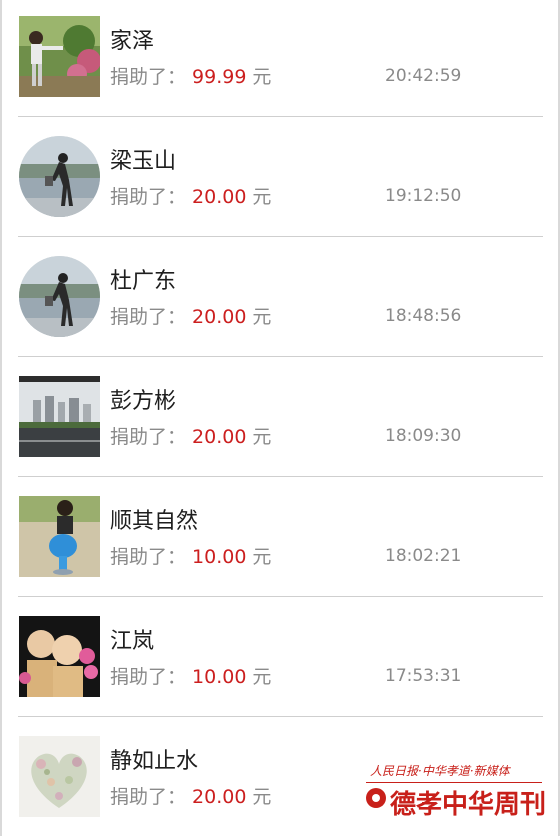 The width and height of the screenshot is (560, 840). Describe the element at coordinates (423, 556) in the screenshot. I see `donation-time: 18:02:21` at that location.